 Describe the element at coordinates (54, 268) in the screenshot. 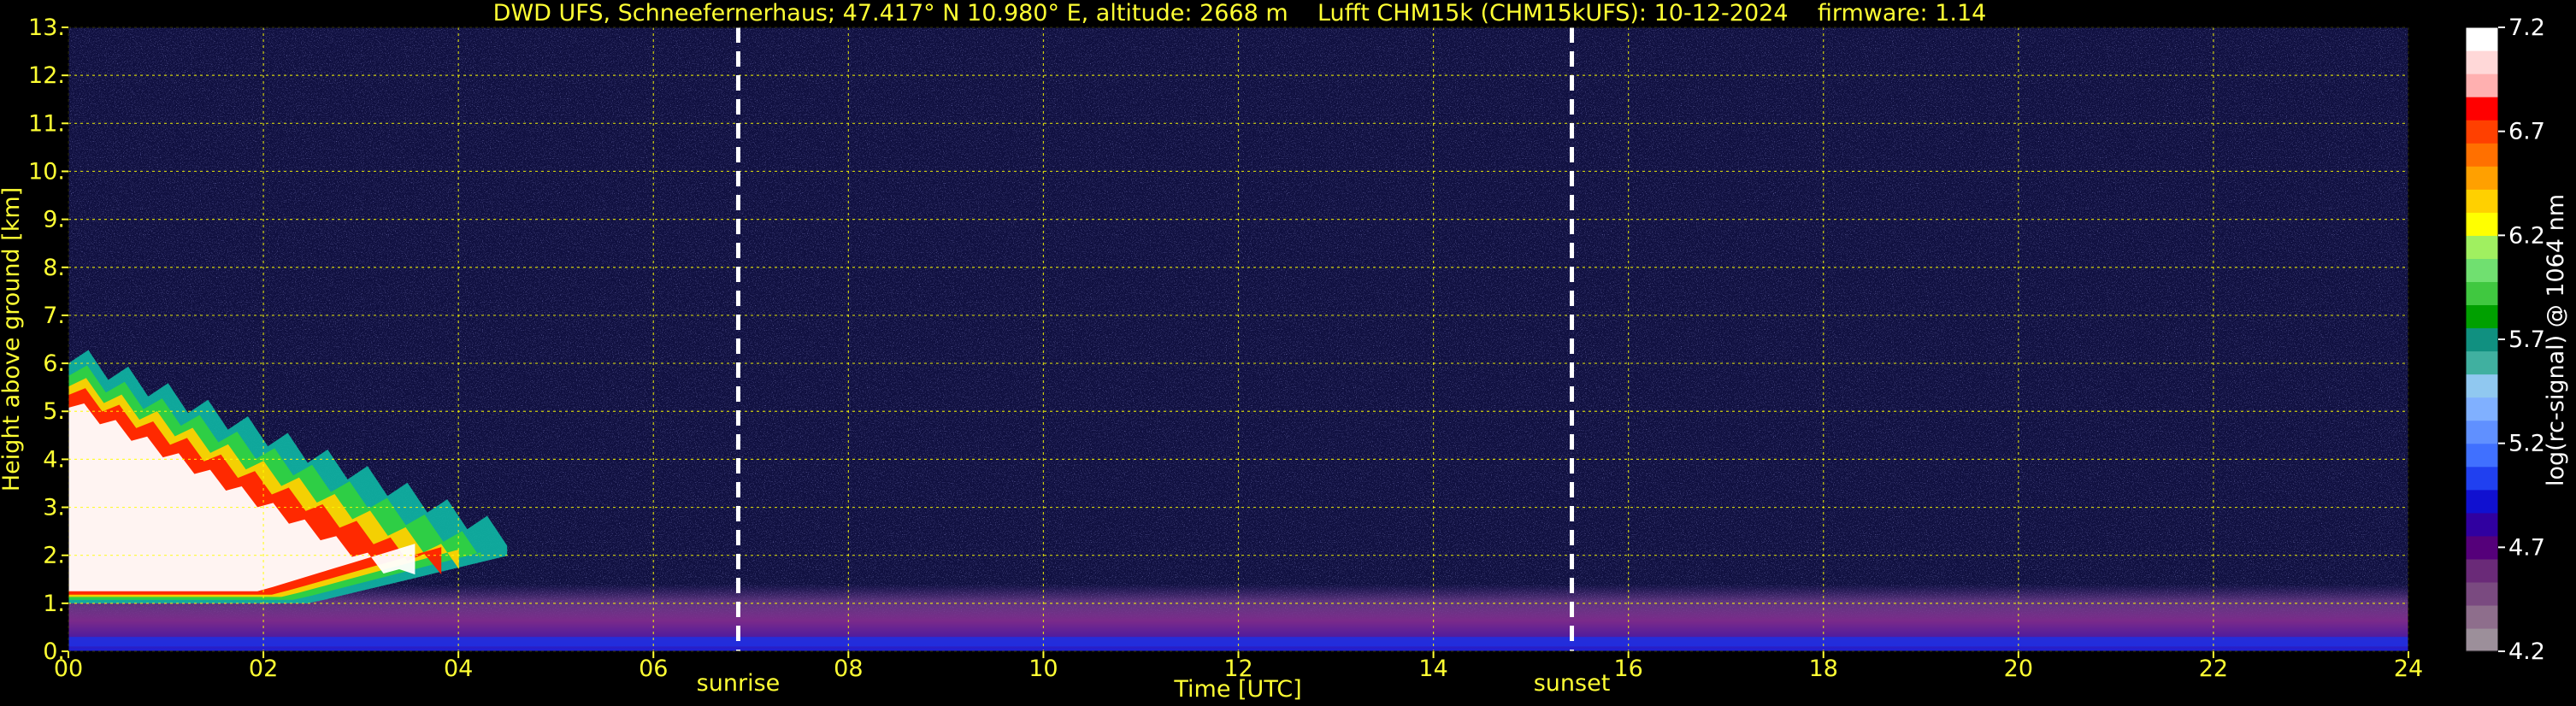

I see `y-tick-label: 8.` at that location.